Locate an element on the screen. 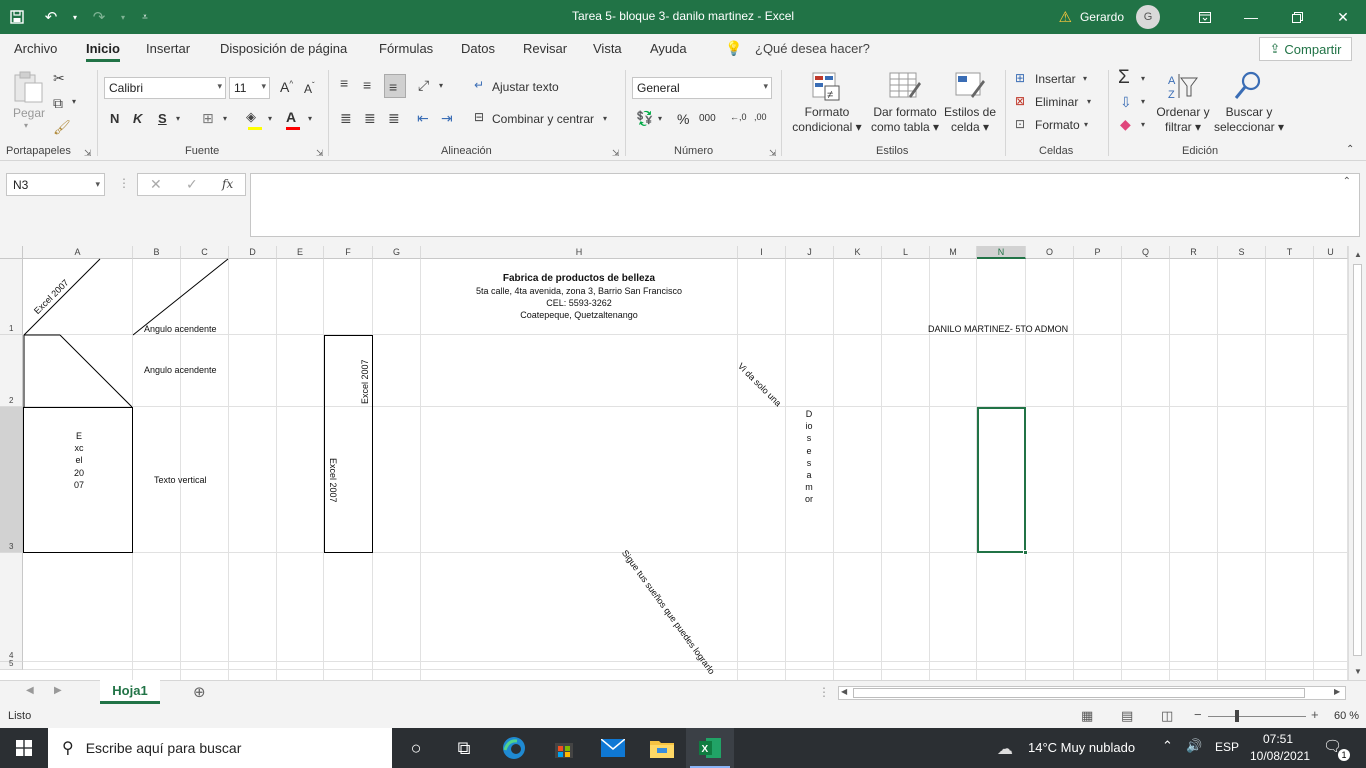 The width and height of the screenshot is (1366, 768). horizontal-scroll-thumb is located at coordinates (1079, 693).